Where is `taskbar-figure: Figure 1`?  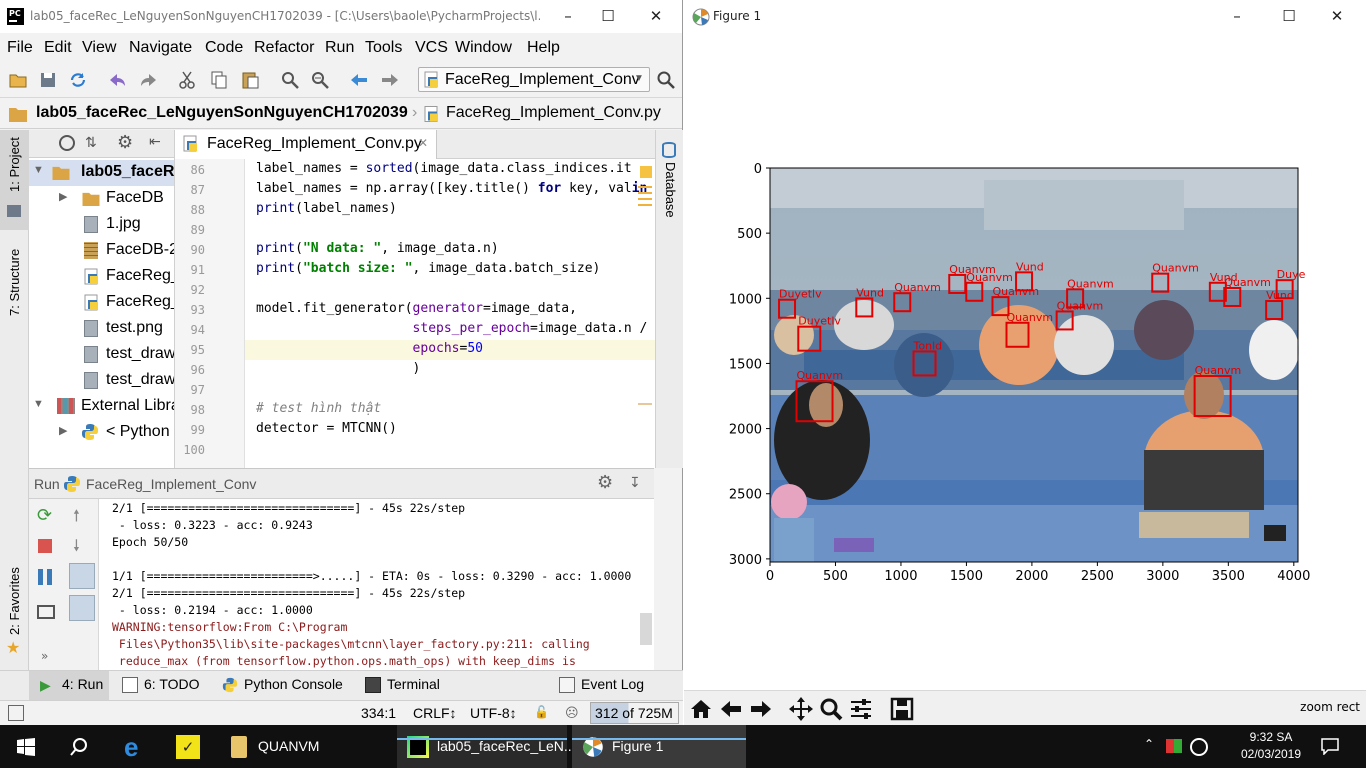
taskbar-figure: Figure 1 is located at coordinates (659, 746).